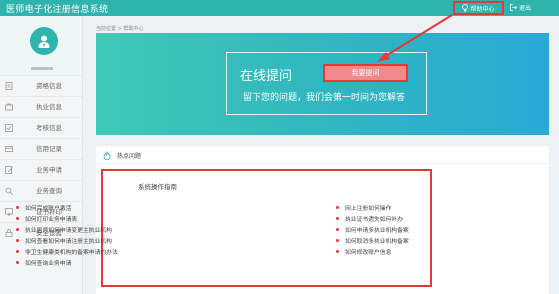  I want to click on question-link: 如何查看如何申请注册主执业机构, so click(65, 241).